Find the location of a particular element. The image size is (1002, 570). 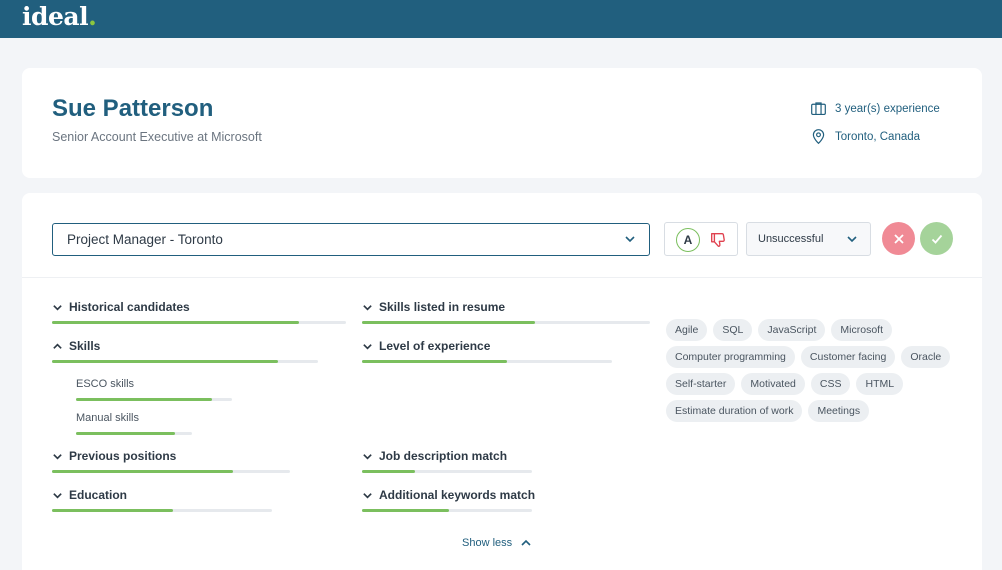

experience-info: 3 year(s) experience is located at coordinates (875, 108).